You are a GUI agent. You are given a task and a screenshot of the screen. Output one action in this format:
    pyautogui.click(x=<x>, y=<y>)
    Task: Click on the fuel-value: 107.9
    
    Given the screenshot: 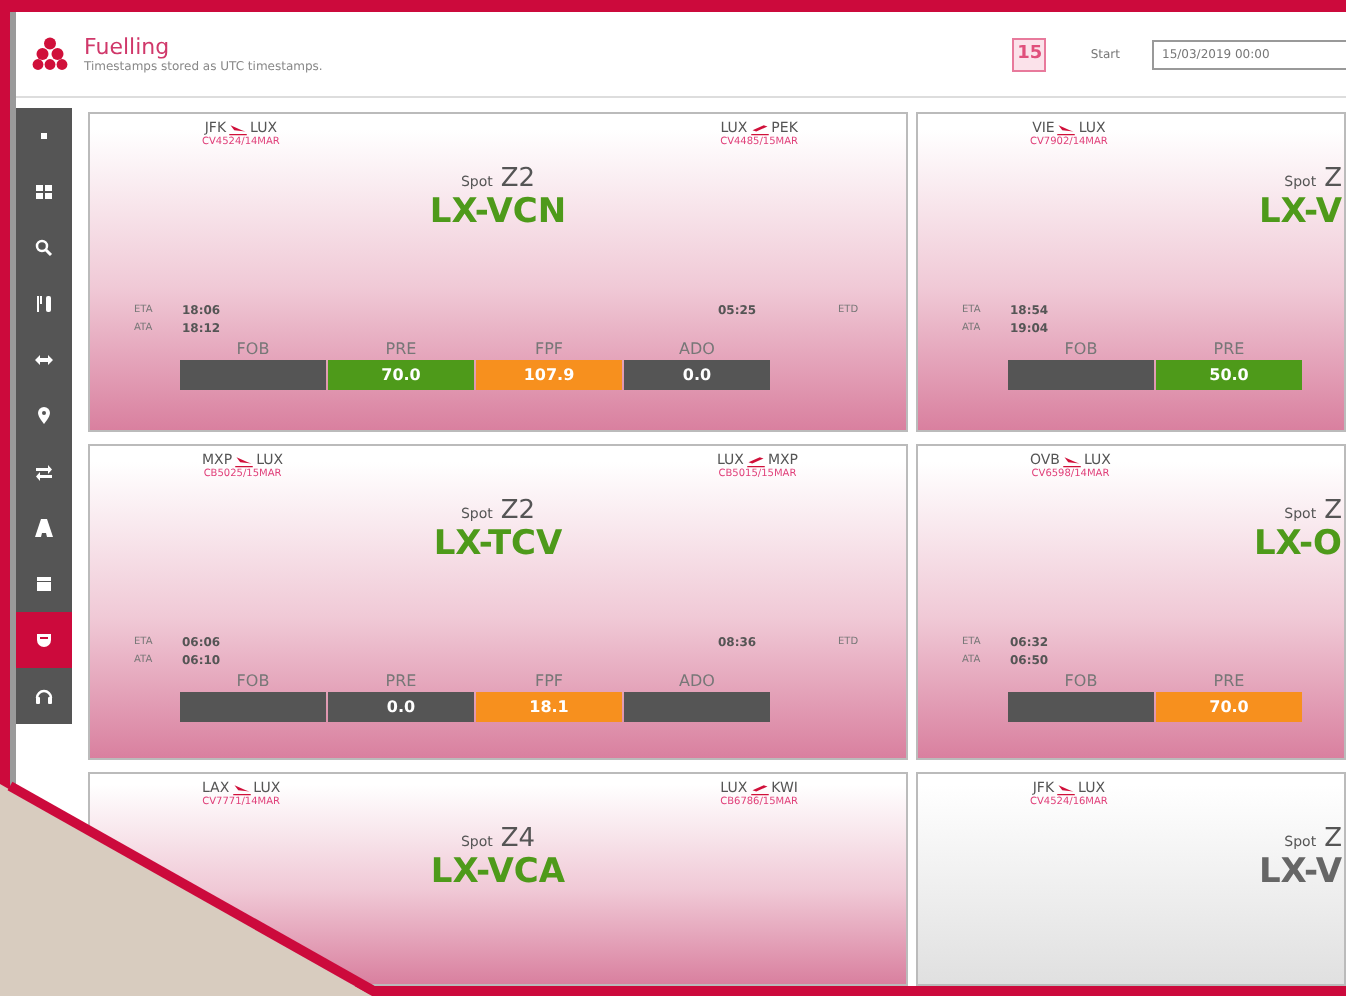 What is the action you would take?
    pyautogui.click(x=549, y=375)
    